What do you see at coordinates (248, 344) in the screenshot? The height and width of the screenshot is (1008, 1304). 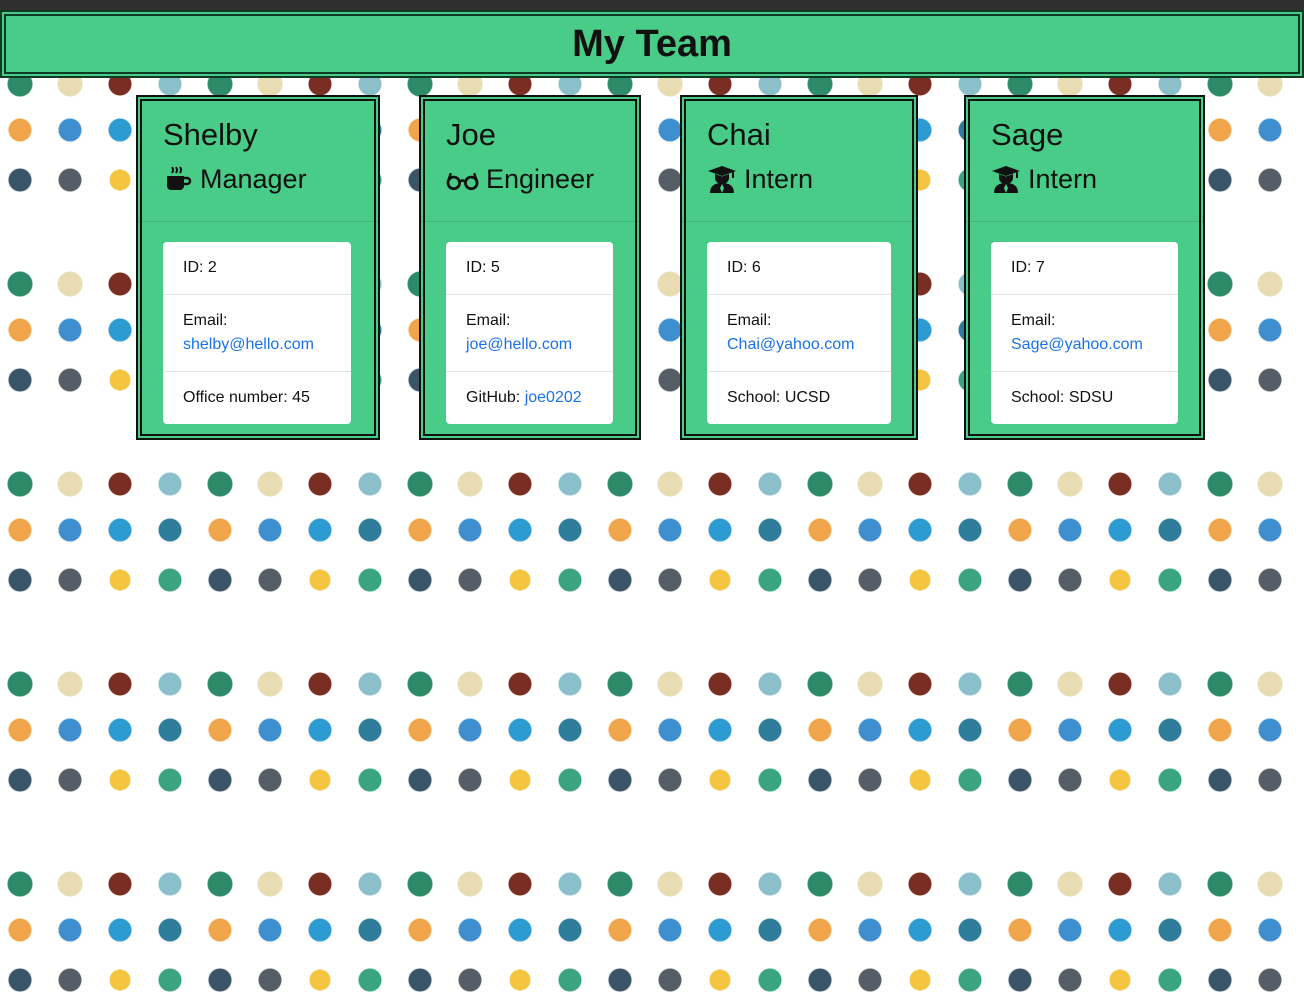 I see `email-link: shelby@hello.com` at bounding box center [248, 344].